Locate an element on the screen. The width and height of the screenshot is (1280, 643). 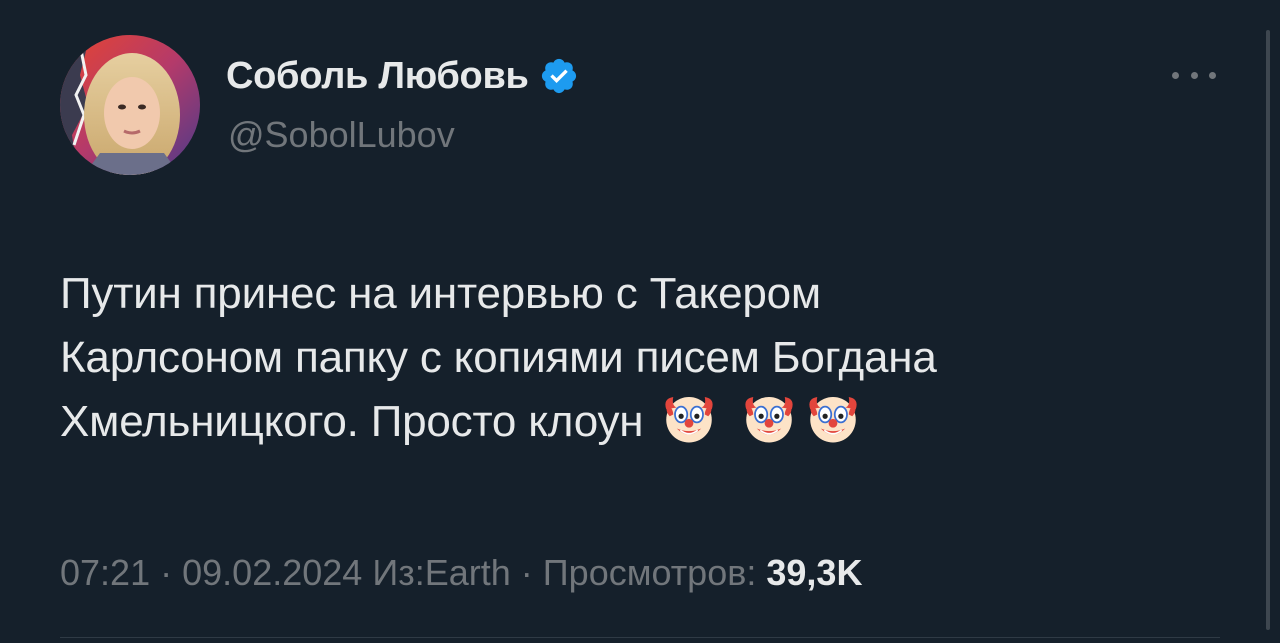
tweet-text-line: Карлсоном папку с копиями писем Богдана is located at coordinates (498, 357).